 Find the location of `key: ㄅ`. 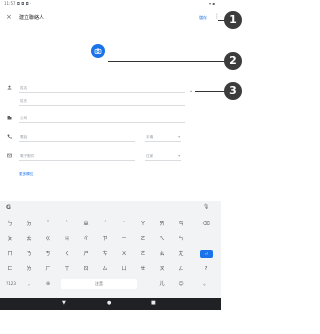

key: ㄅ is located at coordinates (10, 224).